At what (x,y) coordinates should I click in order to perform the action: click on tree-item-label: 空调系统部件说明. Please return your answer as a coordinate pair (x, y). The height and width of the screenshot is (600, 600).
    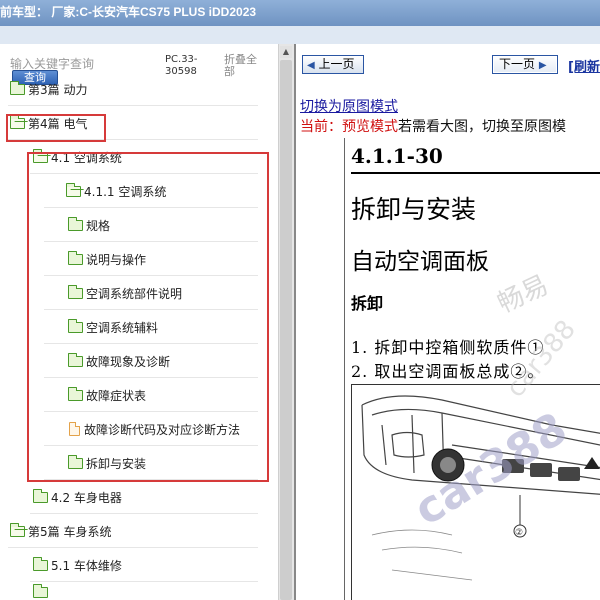
    Looking at the image, I should click on (134, 293).